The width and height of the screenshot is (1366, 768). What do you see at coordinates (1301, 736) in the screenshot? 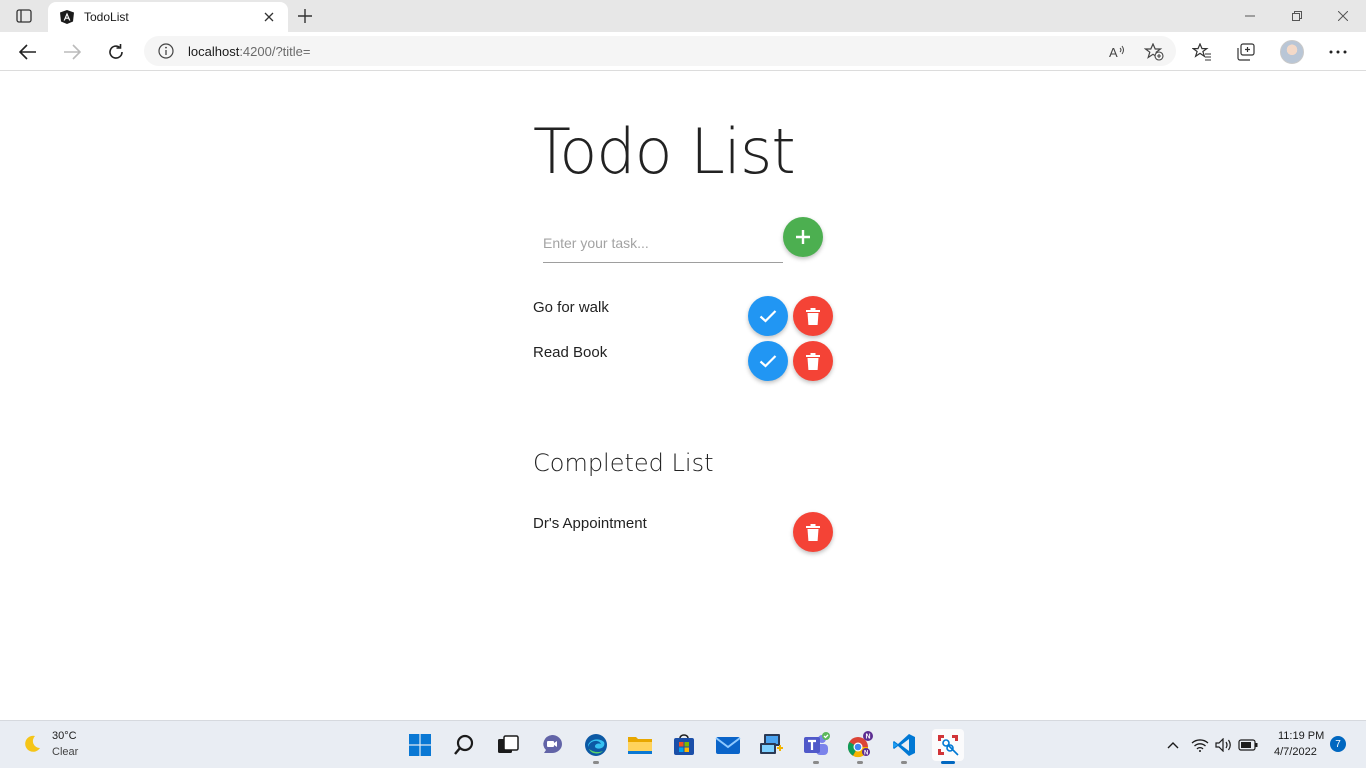
I see `clock-time: 11:19 PM` at bounding box center [1301, 736].